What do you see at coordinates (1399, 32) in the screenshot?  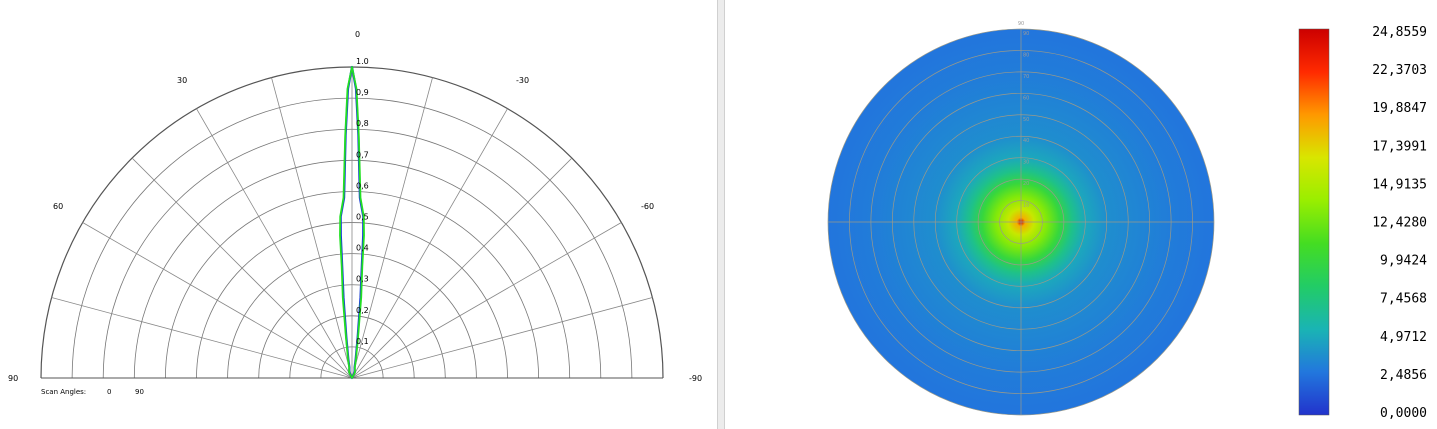 I see `colorbar-label-max: 24,8559` at bounding box center [1399, 32].